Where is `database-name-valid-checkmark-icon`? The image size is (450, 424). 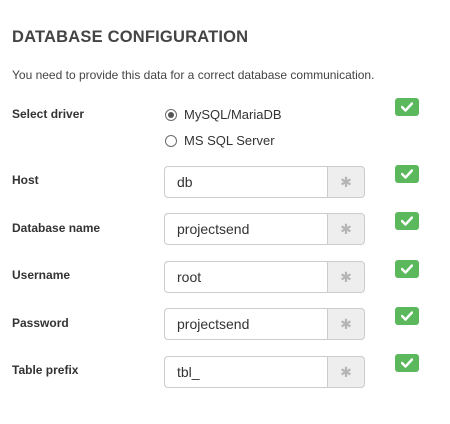
database-name-valid-checkmark-icon is located at coordinates (407, 221).